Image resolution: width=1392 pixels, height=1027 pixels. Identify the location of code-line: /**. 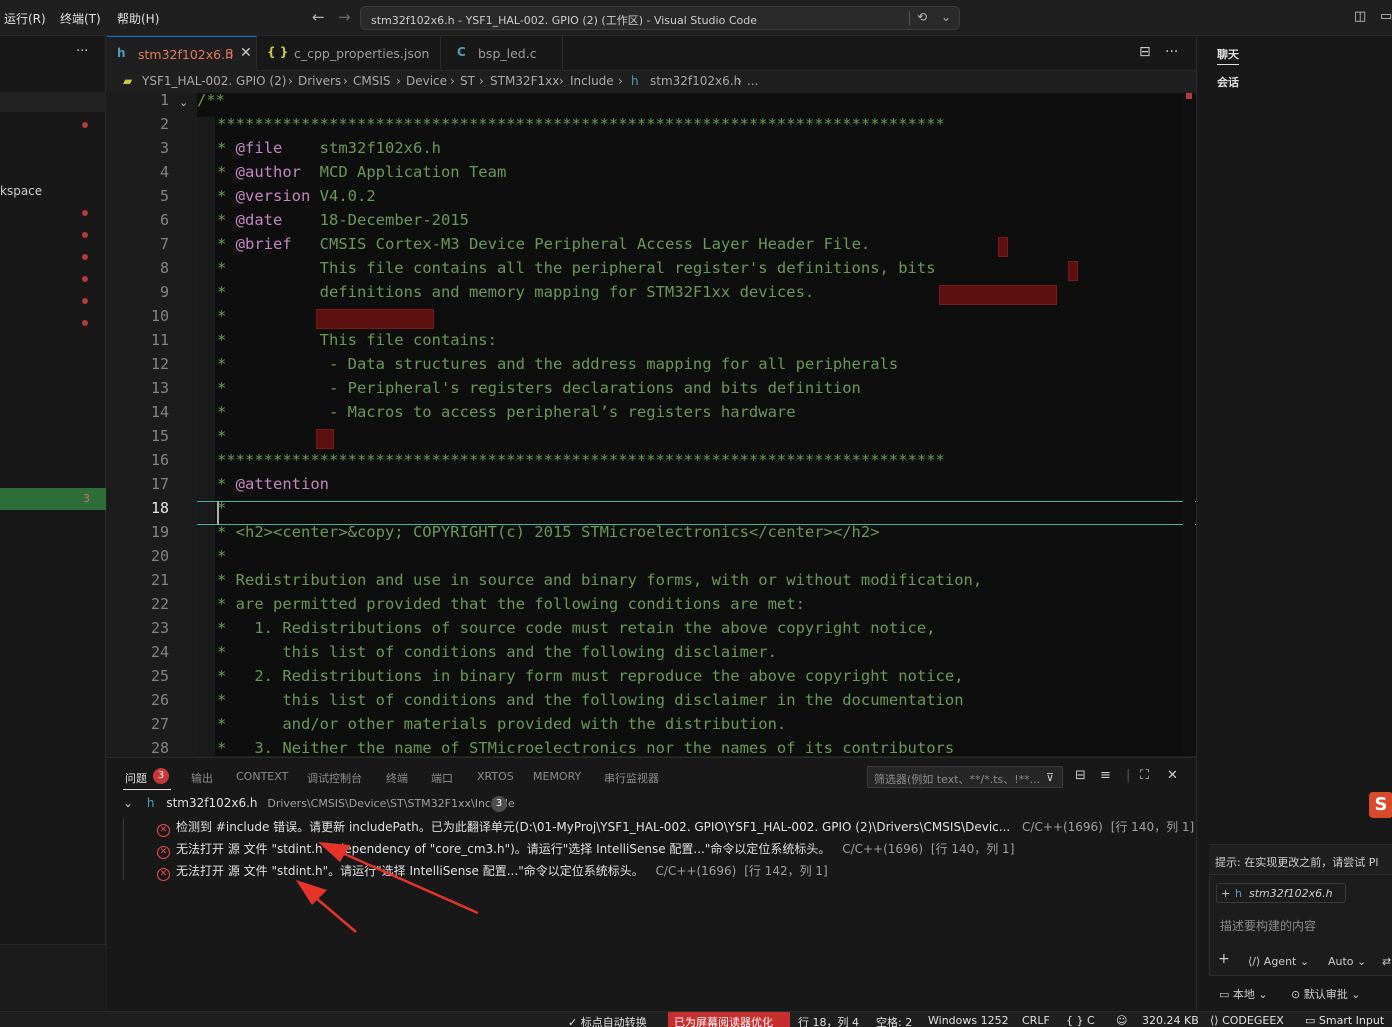
(211, 104).